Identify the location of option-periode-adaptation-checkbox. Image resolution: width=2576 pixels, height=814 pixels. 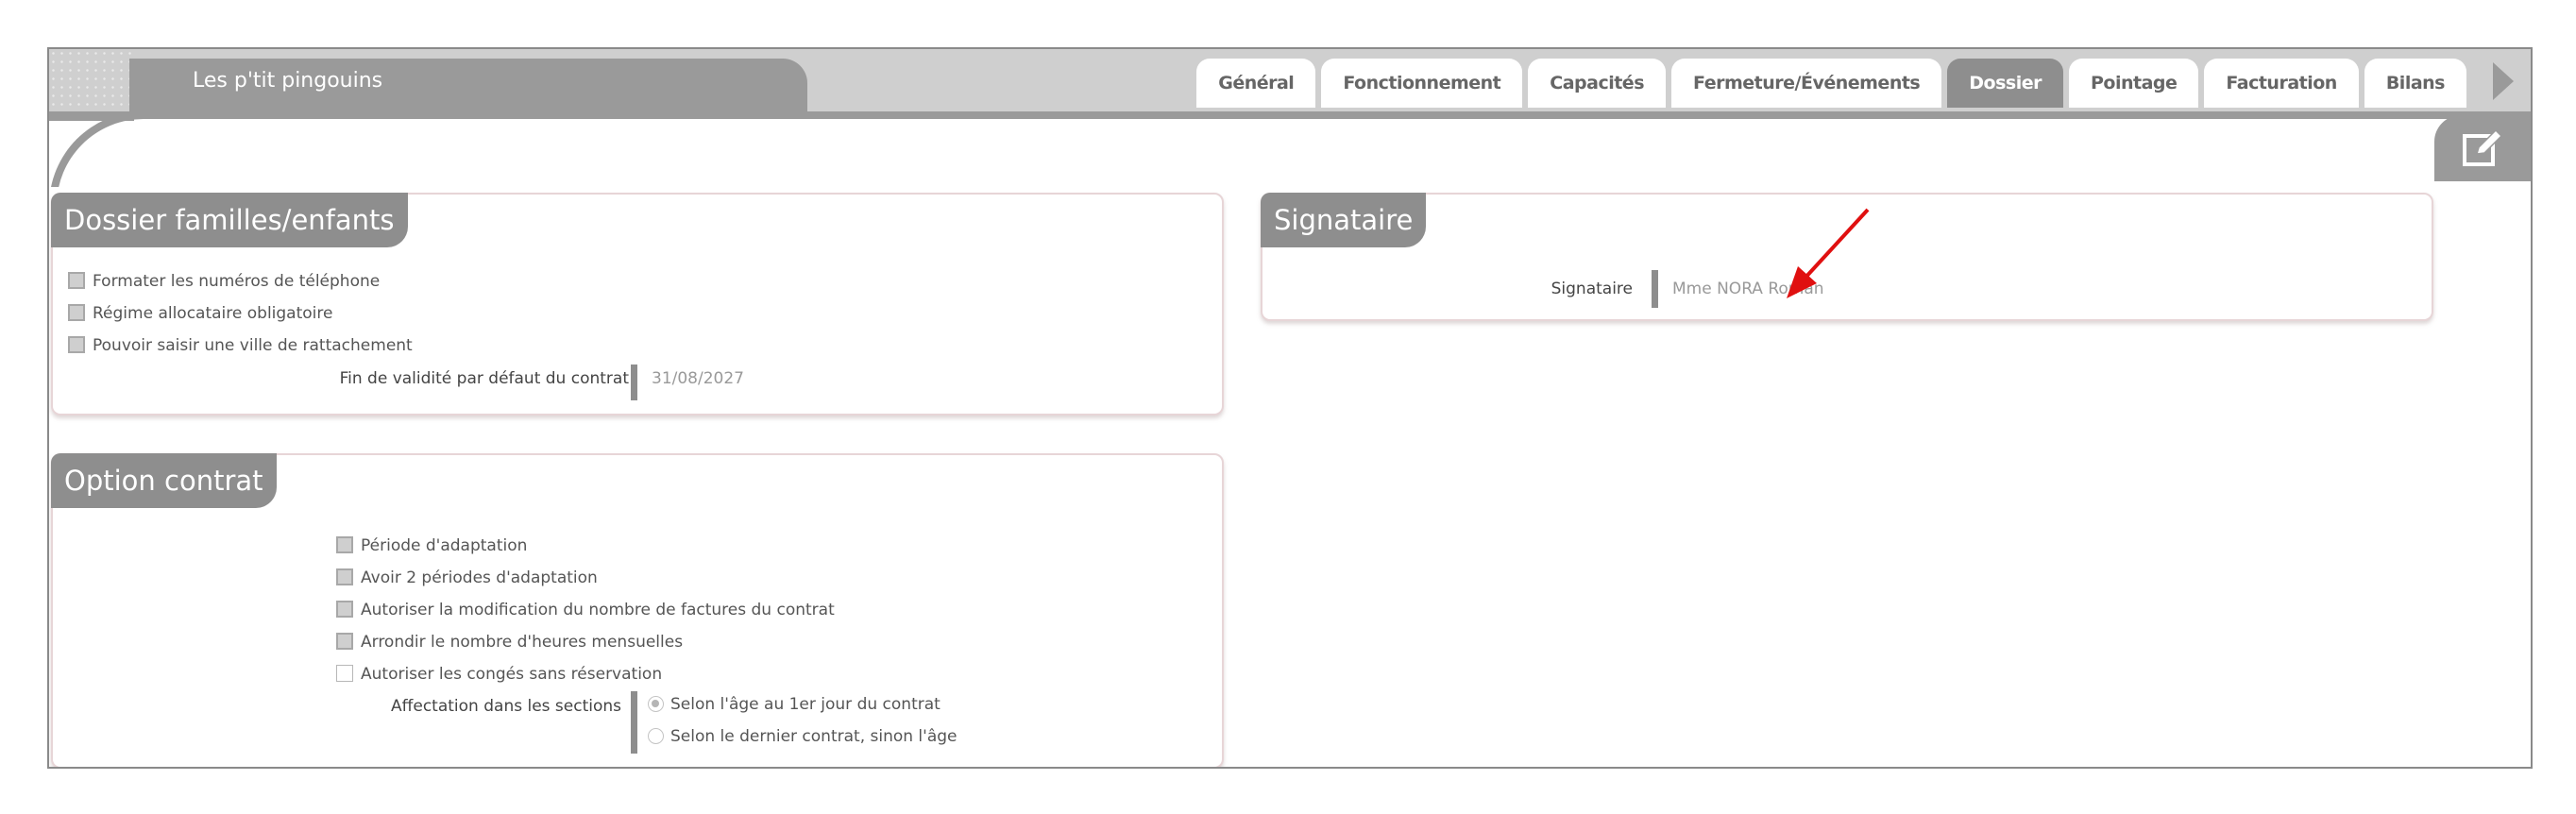
(344, 544).